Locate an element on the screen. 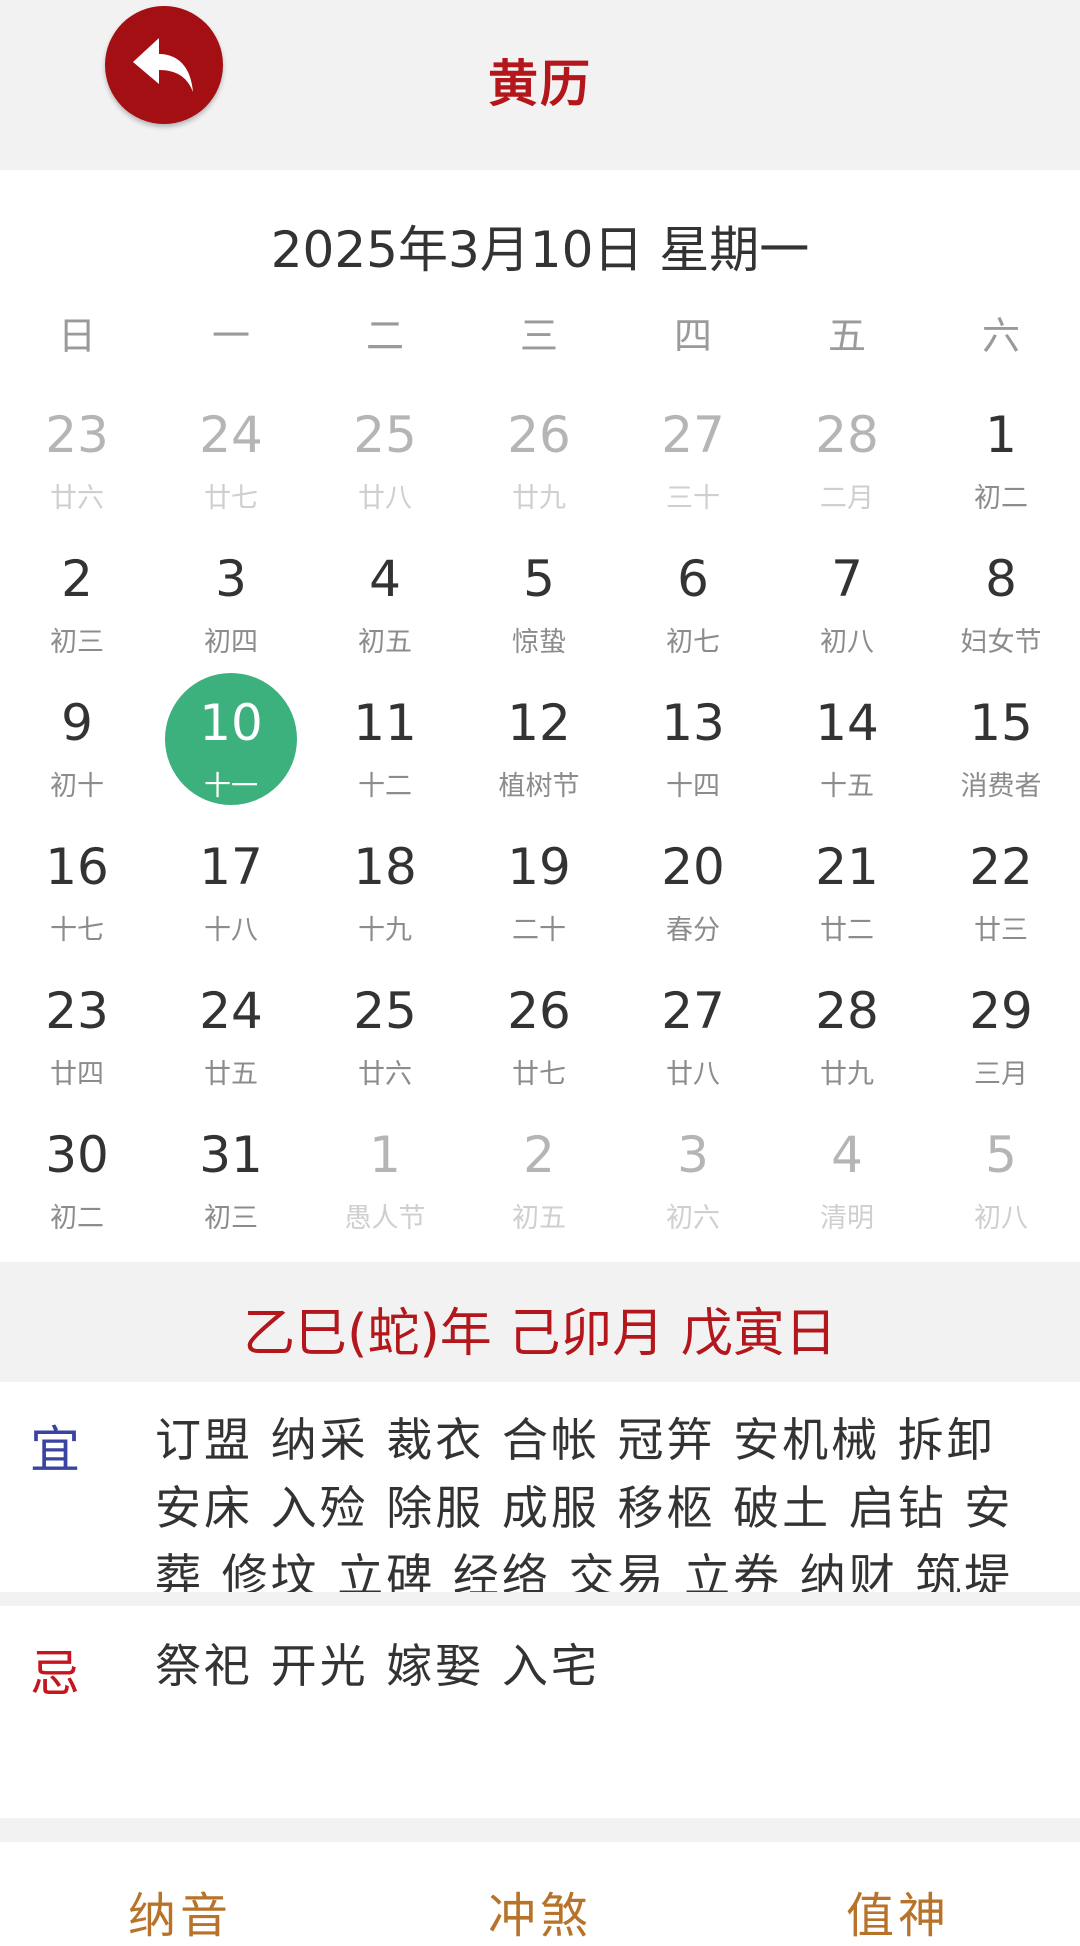 This screenshot has height=1946, width=1080. calendar-day: 14 十五 is located at coordinates (847, 740).